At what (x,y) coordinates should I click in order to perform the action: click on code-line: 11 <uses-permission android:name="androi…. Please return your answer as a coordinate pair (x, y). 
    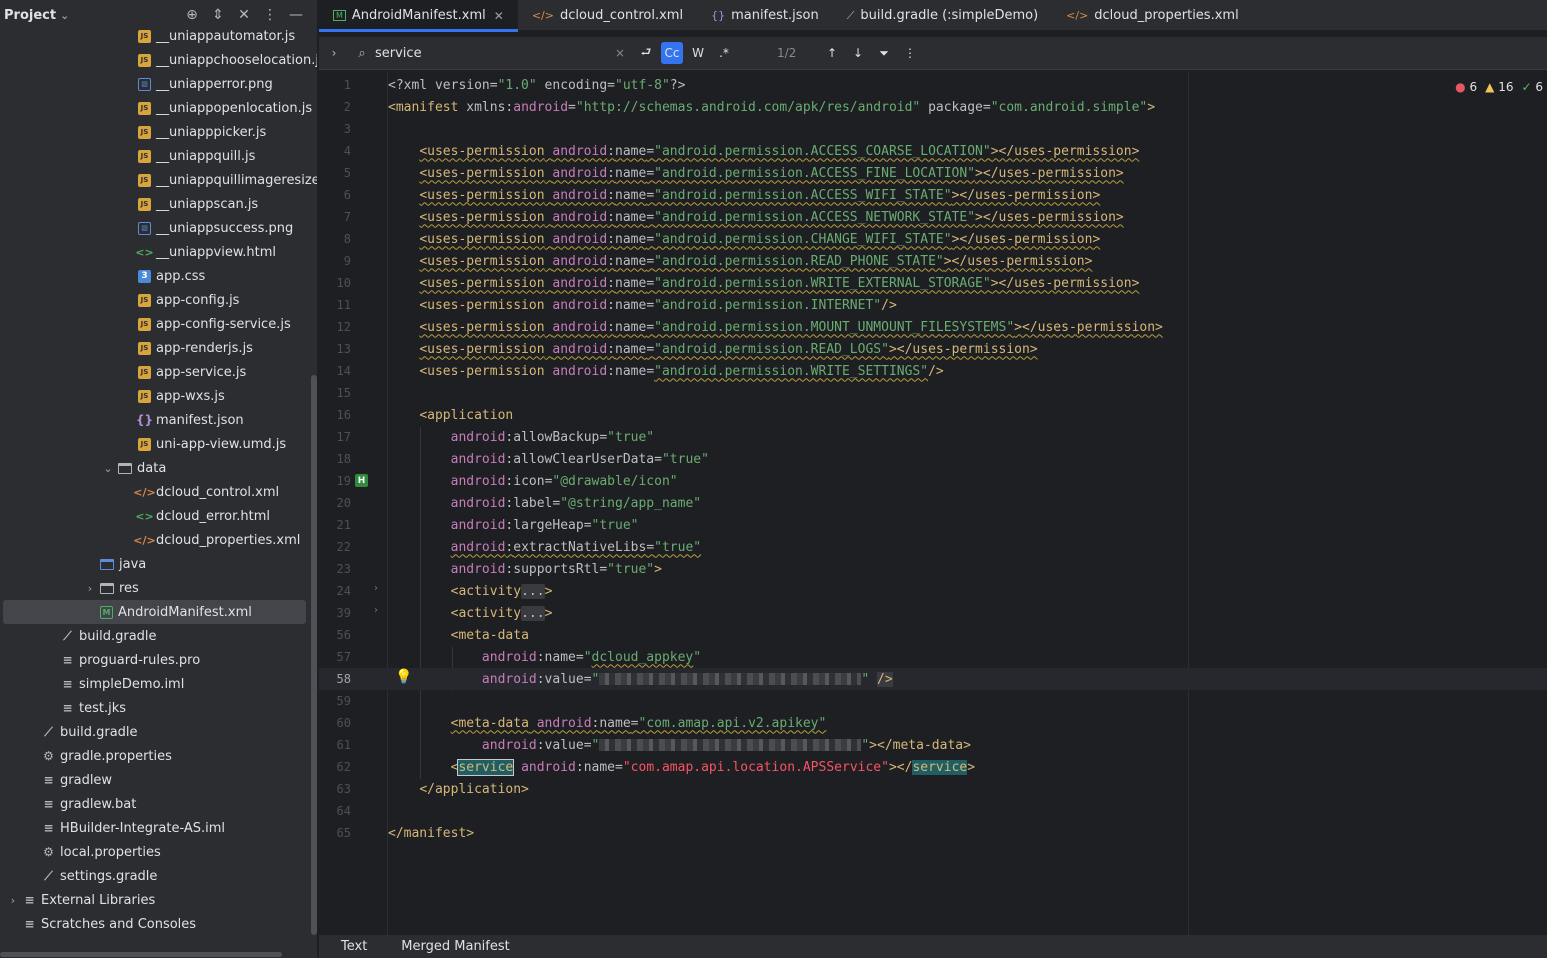
    Looking at the image, I should click on (933, 305).